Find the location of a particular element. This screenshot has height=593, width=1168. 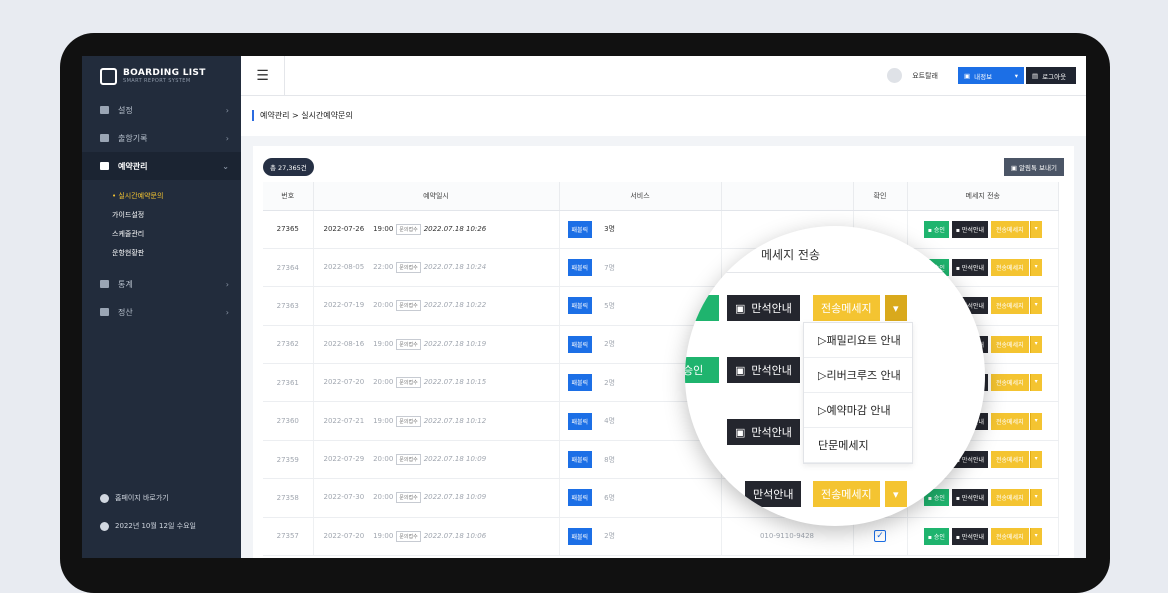

zoom-send-button: 전송메세지 is located at coordinates (846, 308).